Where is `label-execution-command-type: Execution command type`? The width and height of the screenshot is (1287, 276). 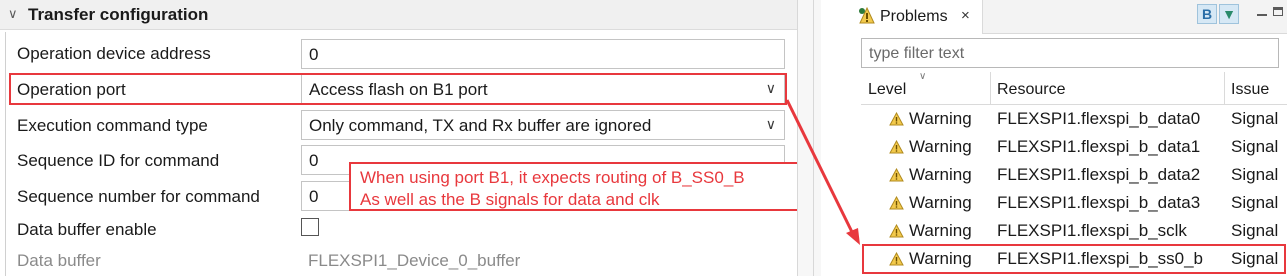
label-execution-command-type: Execution command type is located at coordinates (112, 125).